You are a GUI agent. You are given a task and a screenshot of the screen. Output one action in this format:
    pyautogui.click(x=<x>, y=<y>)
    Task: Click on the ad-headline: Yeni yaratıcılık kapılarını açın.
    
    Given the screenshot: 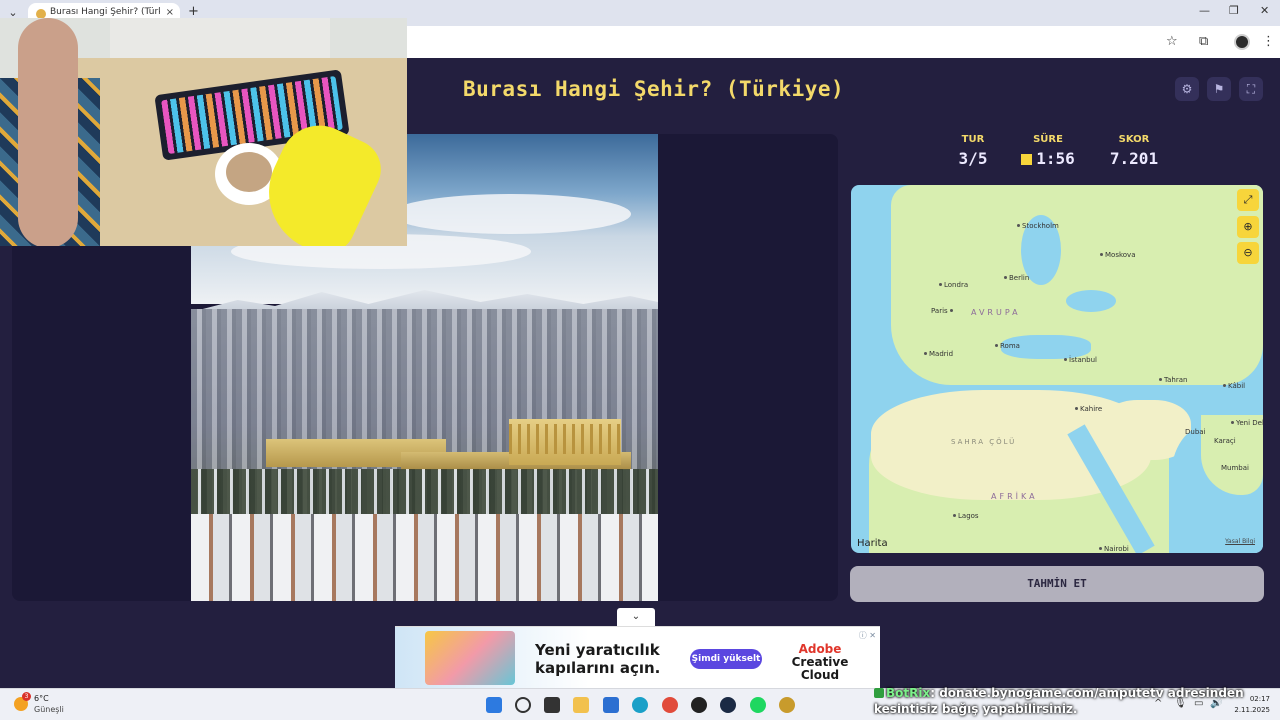 What is the action you would take?
    pyautogui.click(x=598, y=659)
    